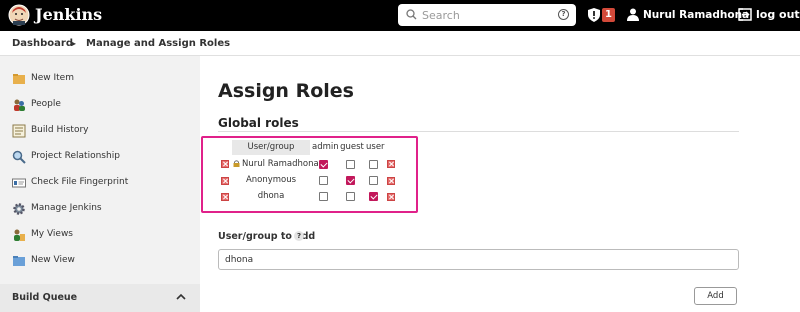  I want to click on build-history-icon, so click(19, 131).